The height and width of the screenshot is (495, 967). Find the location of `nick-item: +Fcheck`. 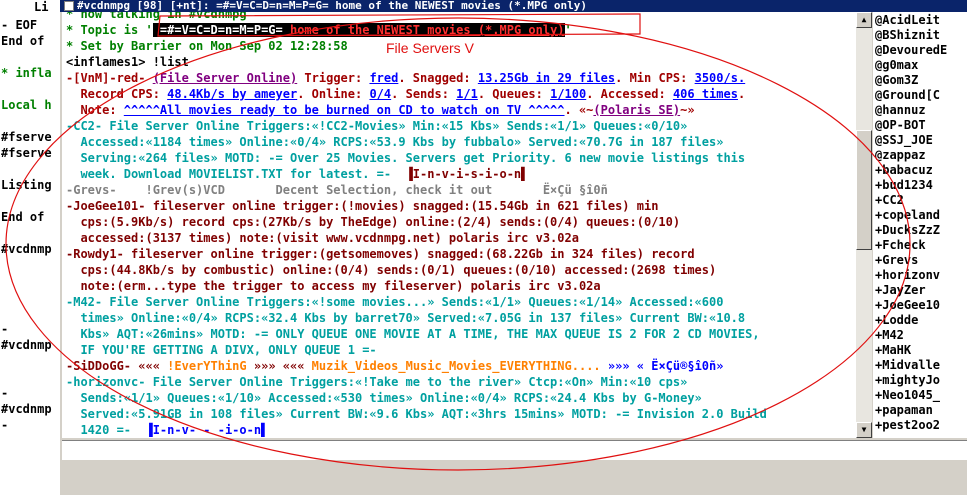

nick-item: +Fcheck is located at coordinates (900, 245).